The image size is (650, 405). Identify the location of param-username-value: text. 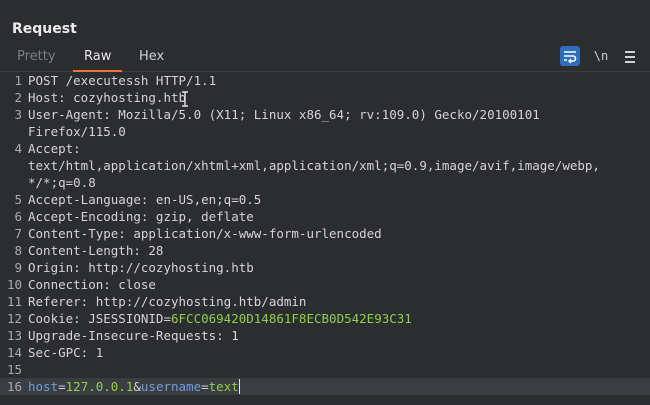
(223, 386).